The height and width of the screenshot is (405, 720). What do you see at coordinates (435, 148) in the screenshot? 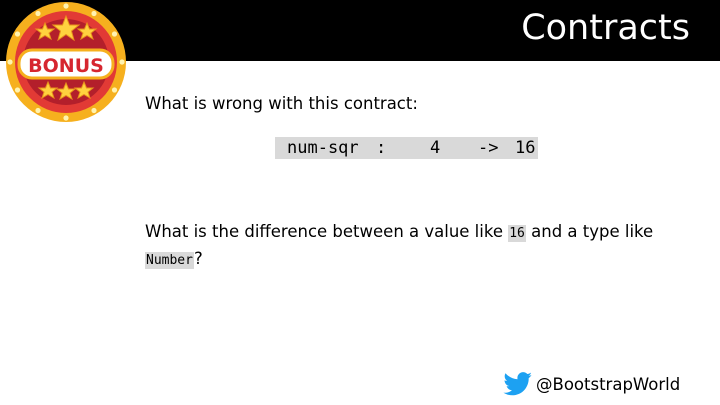
I see `contract-domain: 4` at bounding box center [435, 148].